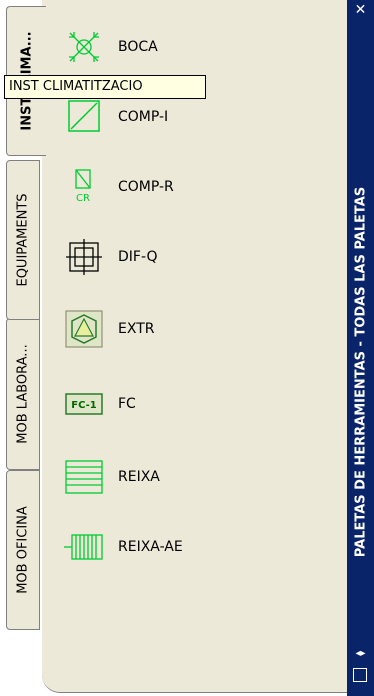 This screenshot has height=696, width=374. What do you see at coordinates (84, 47) in the screenshot?
I see `boca-icon` at bounding box center [84, 47].